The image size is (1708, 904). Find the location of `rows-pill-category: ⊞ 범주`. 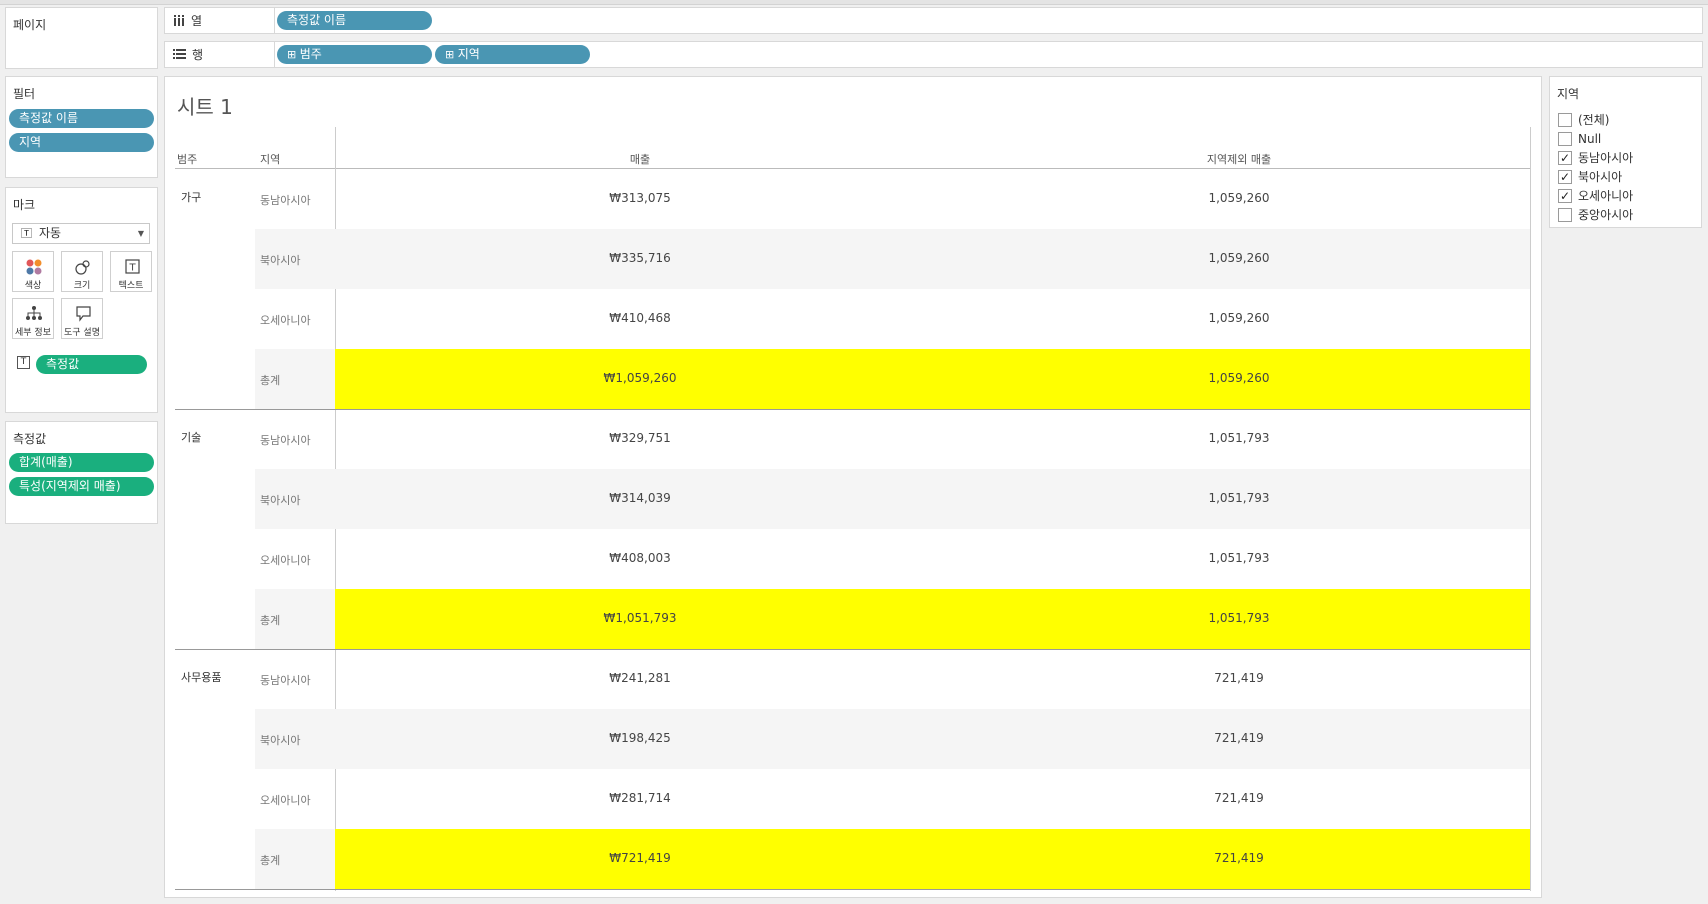

rows-pill-category: ⊞ 범주 is located at coordinates (354, 54).